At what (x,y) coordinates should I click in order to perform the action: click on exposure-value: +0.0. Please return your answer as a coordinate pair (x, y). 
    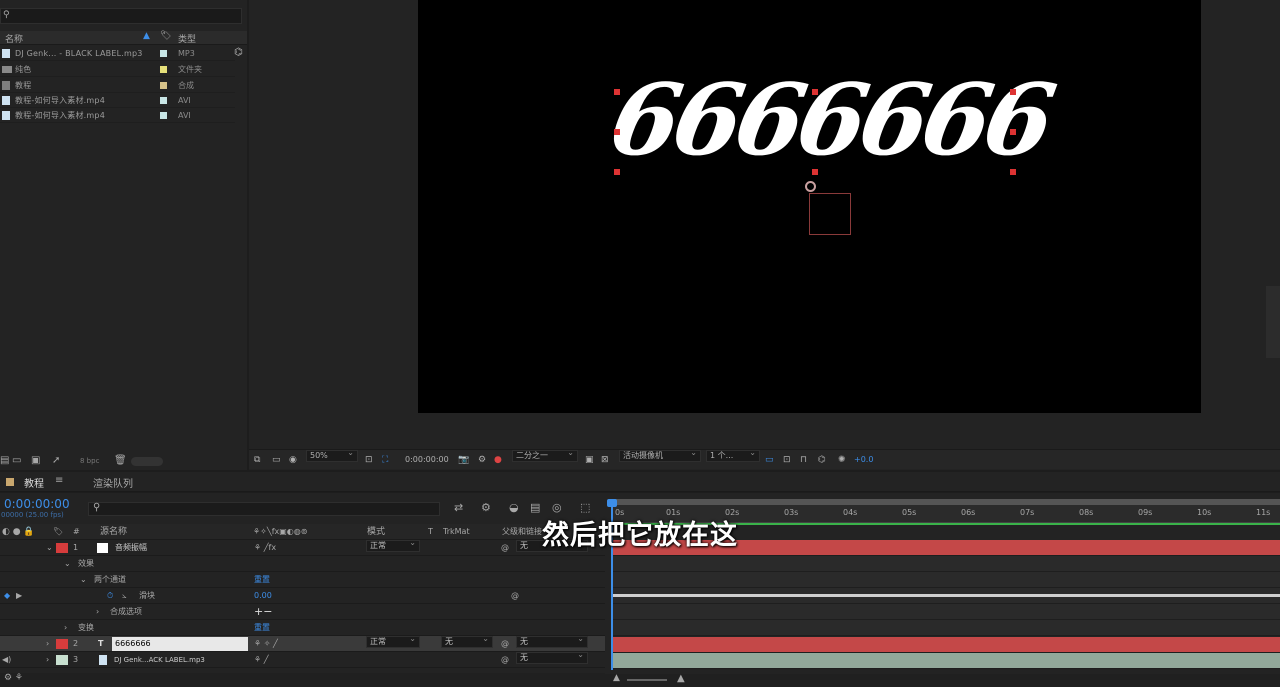
    Looking at the image, I should click on (863, 460).